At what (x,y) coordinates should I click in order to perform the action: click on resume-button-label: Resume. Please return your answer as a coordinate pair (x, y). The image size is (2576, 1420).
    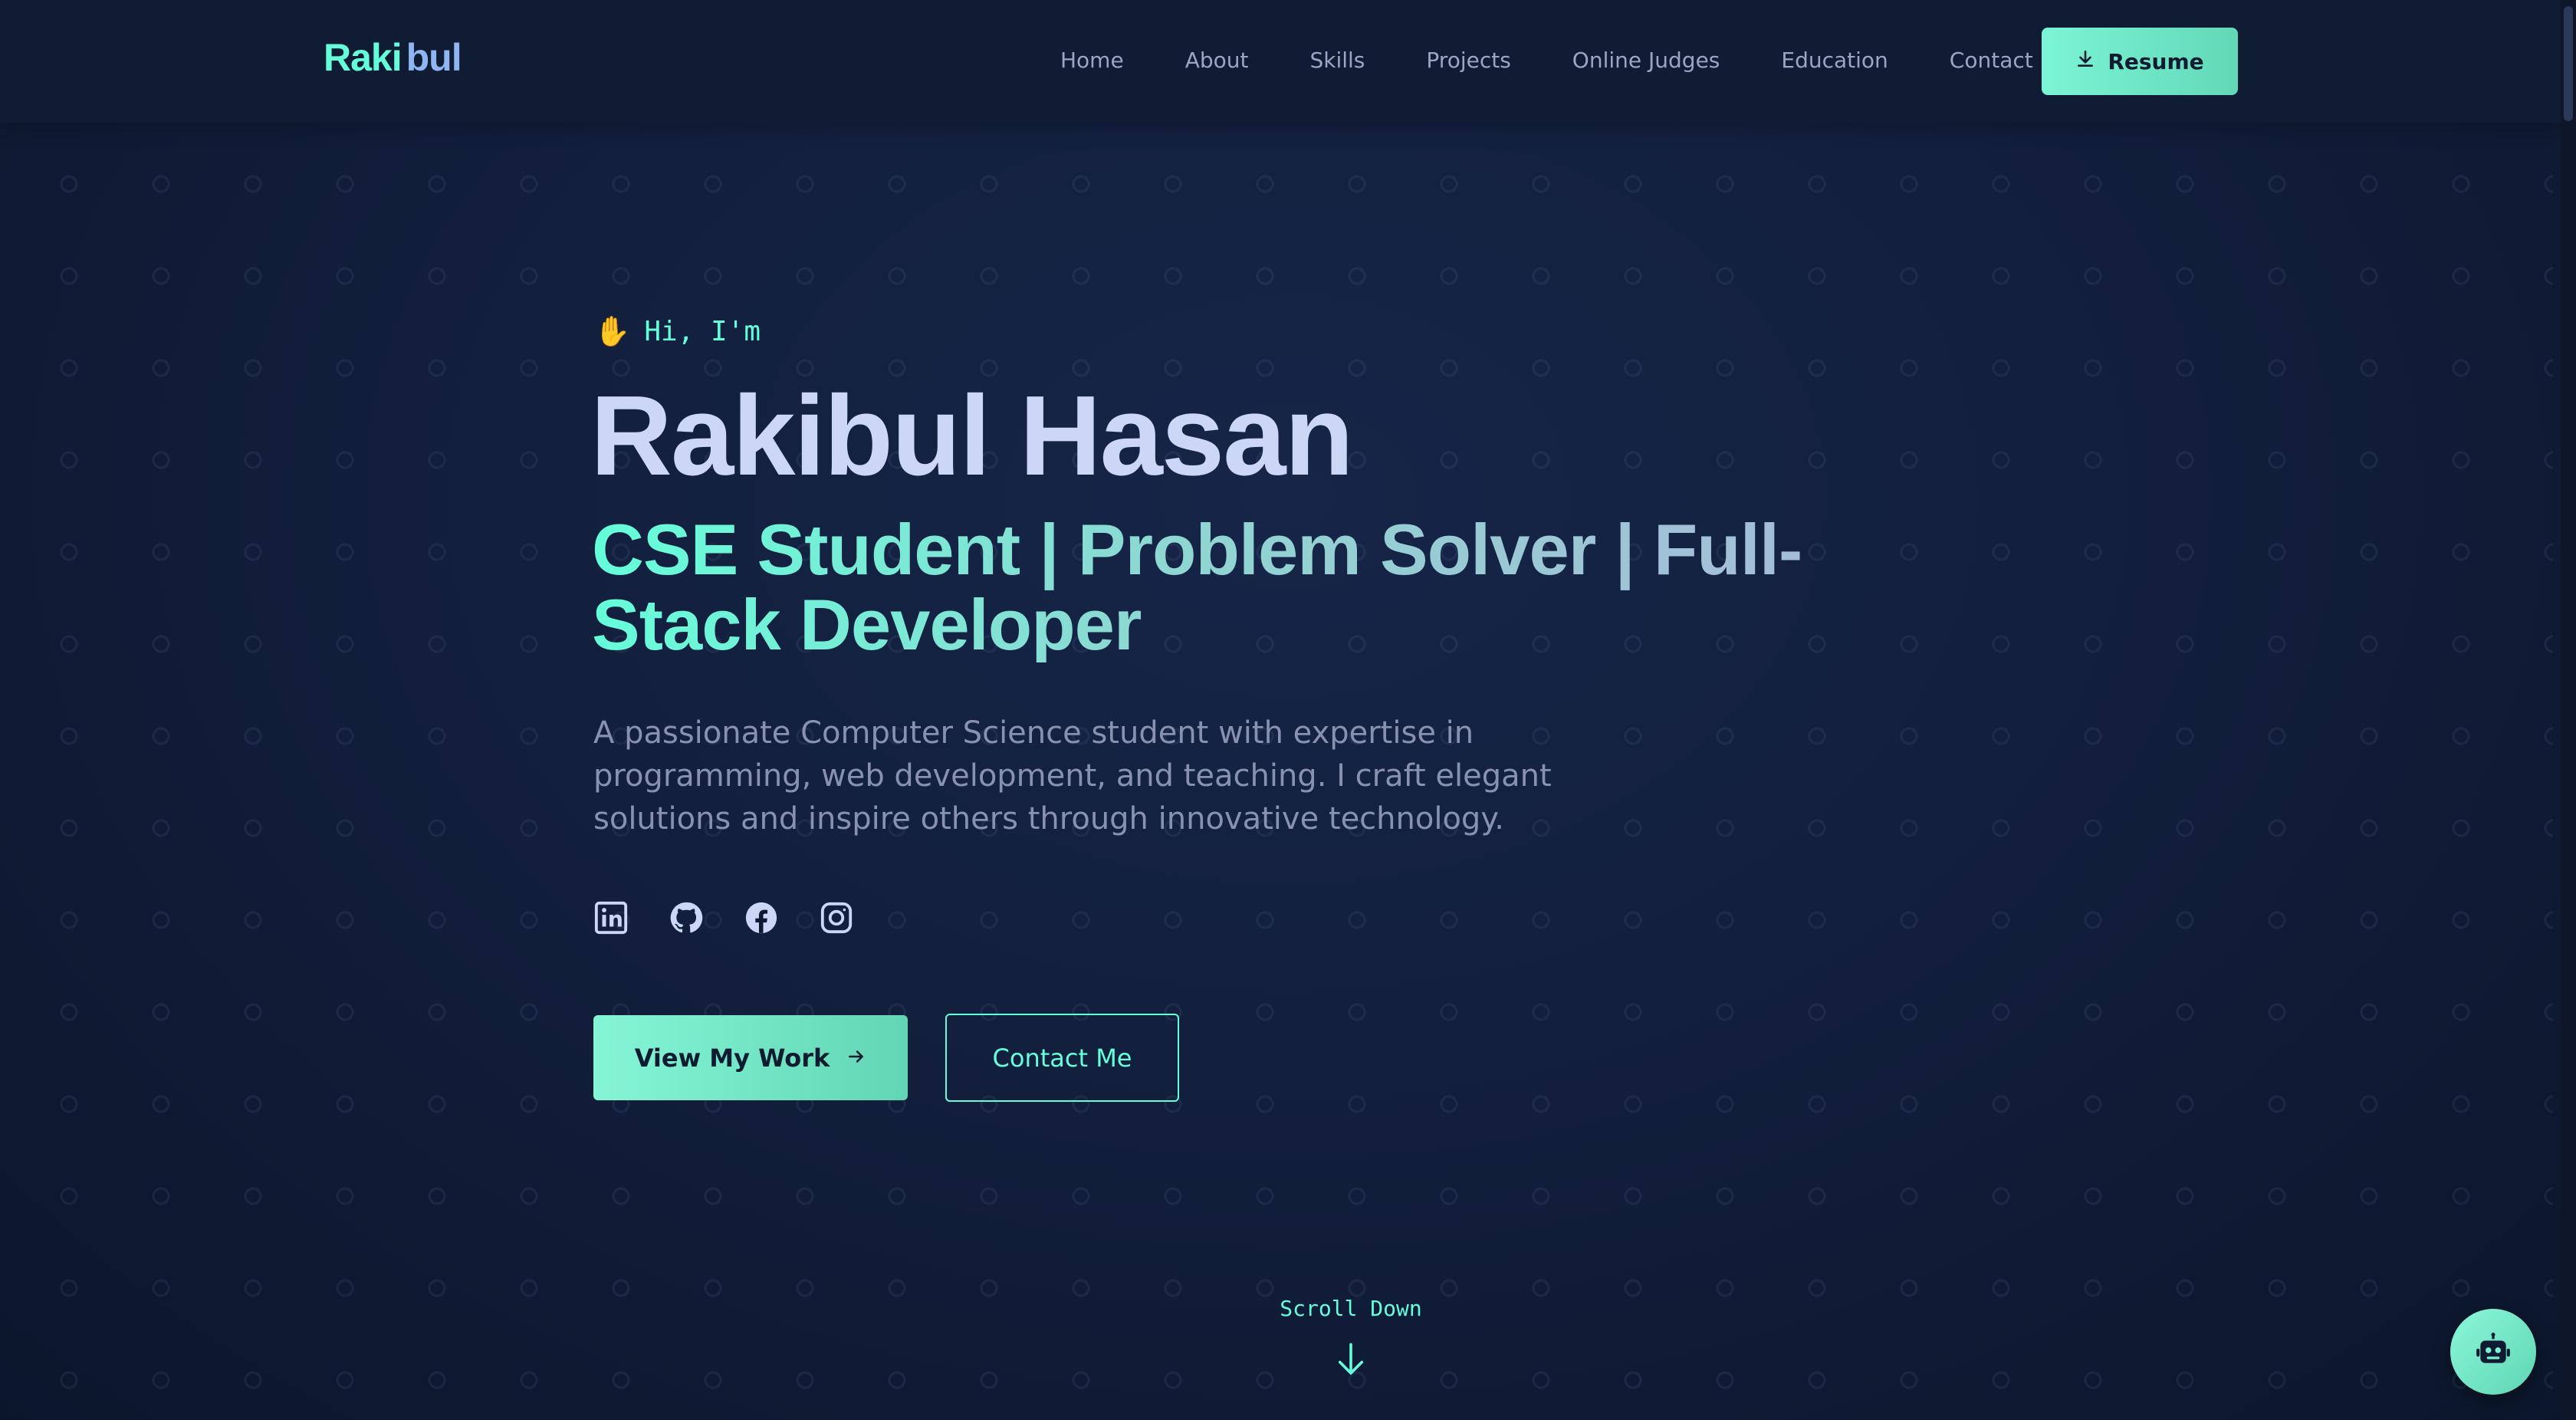
    Looking at the image, I should click on (2156, 61).